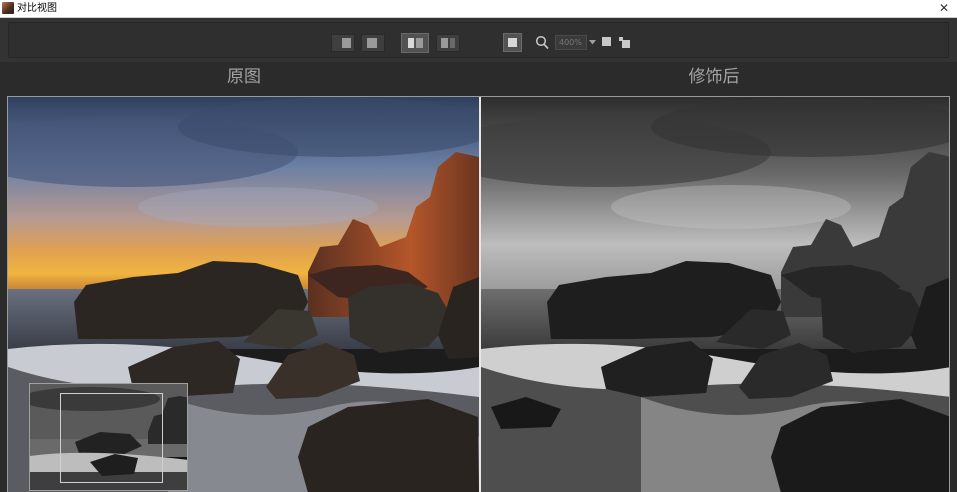 The width and height of the screenshot is (957, 492). Describe the element at coordinates (944, 8) in the screenshot. I see `close-button: ✕` at that location.